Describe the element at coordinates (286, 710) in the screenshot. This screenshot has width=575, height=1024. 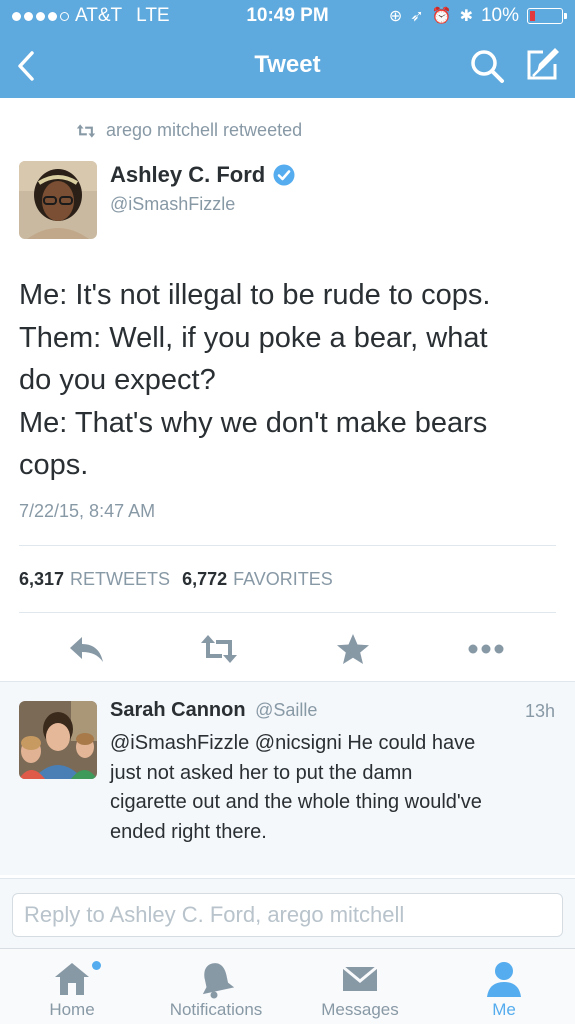
I see `reply-author-handle: @Saille` at that location.